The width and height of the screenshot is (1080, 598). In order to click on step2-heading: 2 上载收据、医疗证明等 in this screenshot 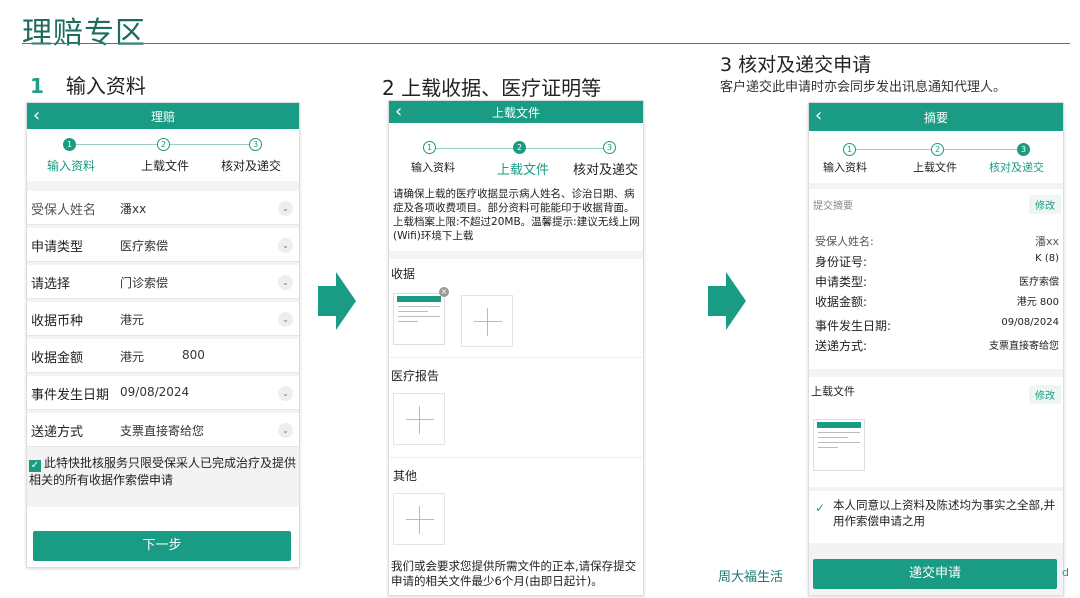, I will do `click(492, 88)`.